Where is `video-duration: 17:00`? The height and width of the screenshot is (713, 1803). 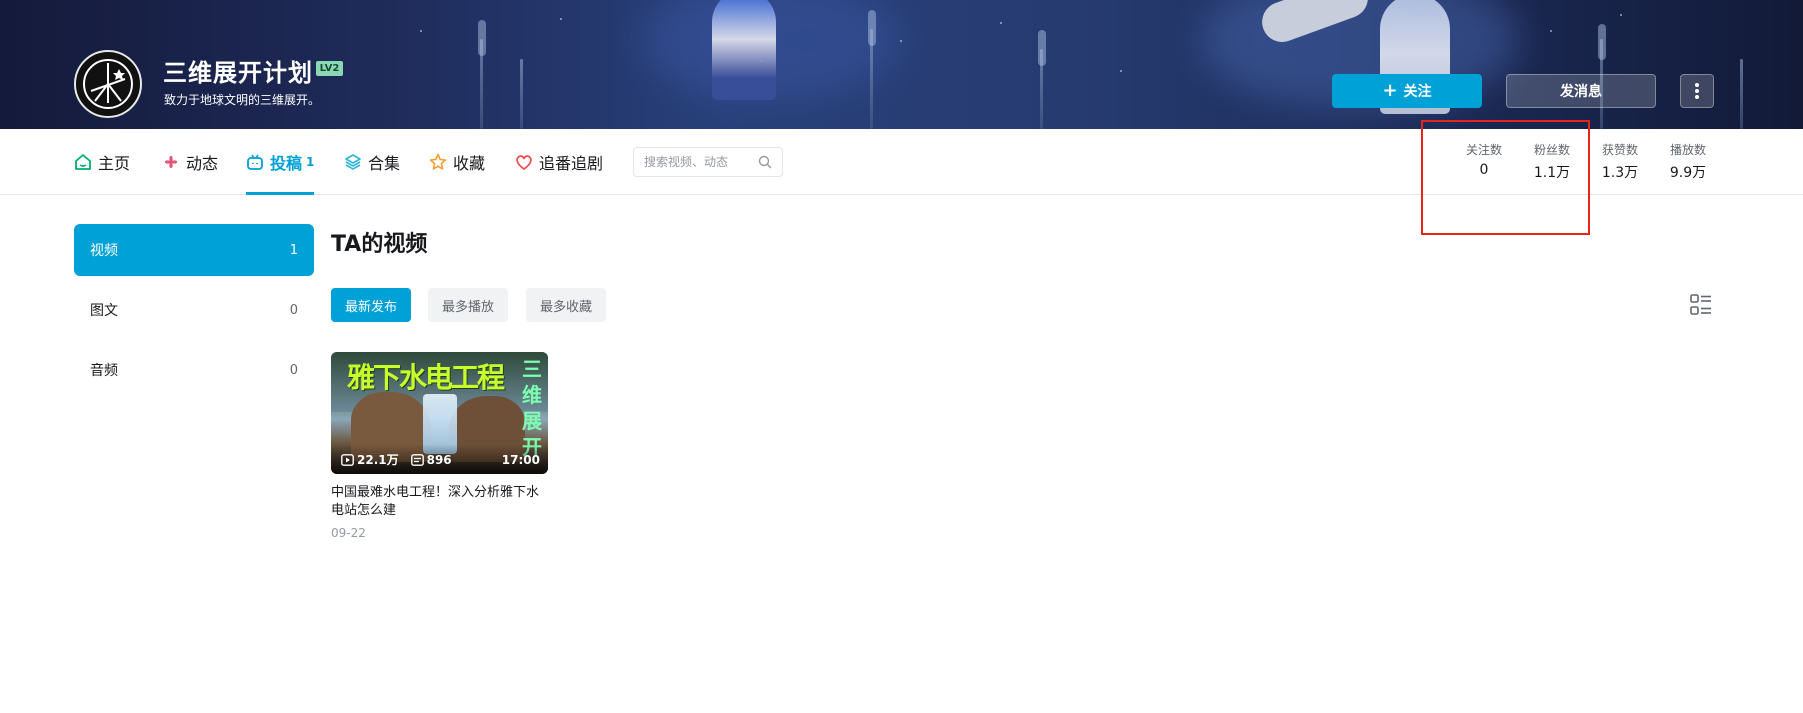
video-duration: 17:00 is located at coordinates (520, 459).